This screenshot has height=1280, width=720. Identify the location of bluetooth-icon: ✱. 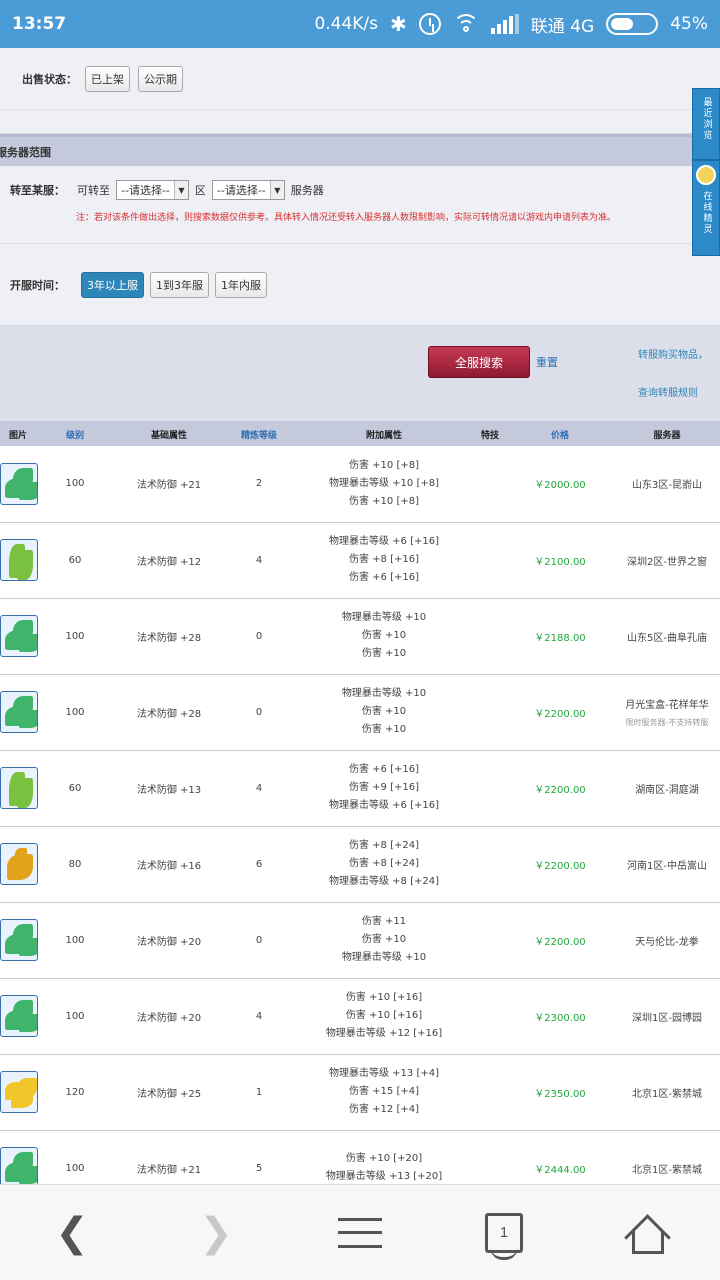
(398, 24).